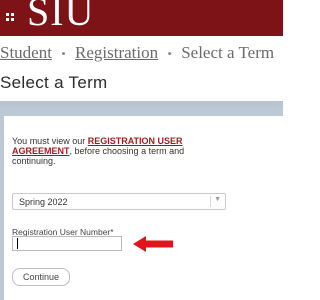  What do you see at coordinates (17, 243) in the screenshot?
I see `text-cursor` at bounding box center [17, 243].